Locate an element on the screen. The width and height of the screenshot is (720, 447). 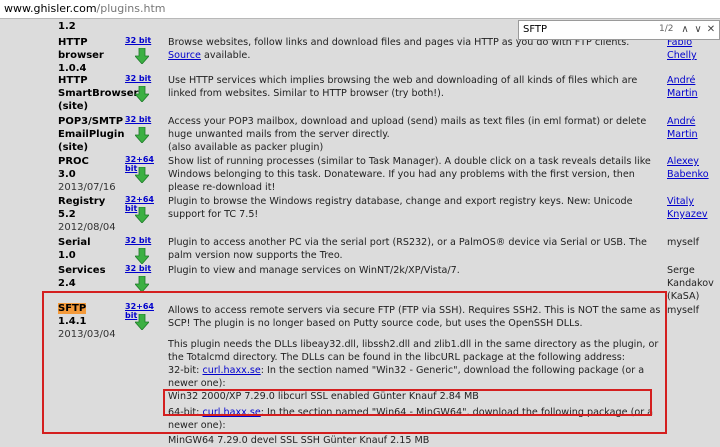
url-path: /plugins.htm is located at coordinates (131, 8).